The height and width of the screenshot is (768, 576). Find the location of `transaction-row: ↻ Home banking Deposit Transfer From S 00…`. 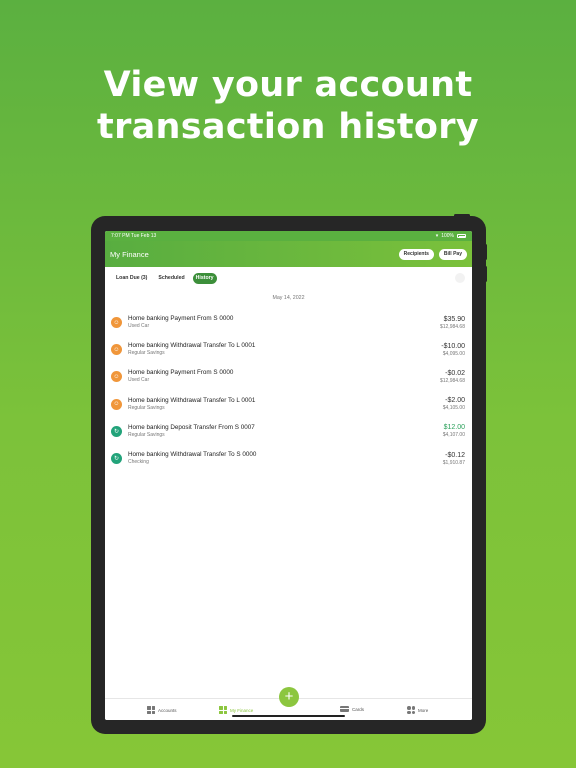

transaction-row: ↻ Home banking Deposit Transfer From S 00… is located at coordinates (288, 431).